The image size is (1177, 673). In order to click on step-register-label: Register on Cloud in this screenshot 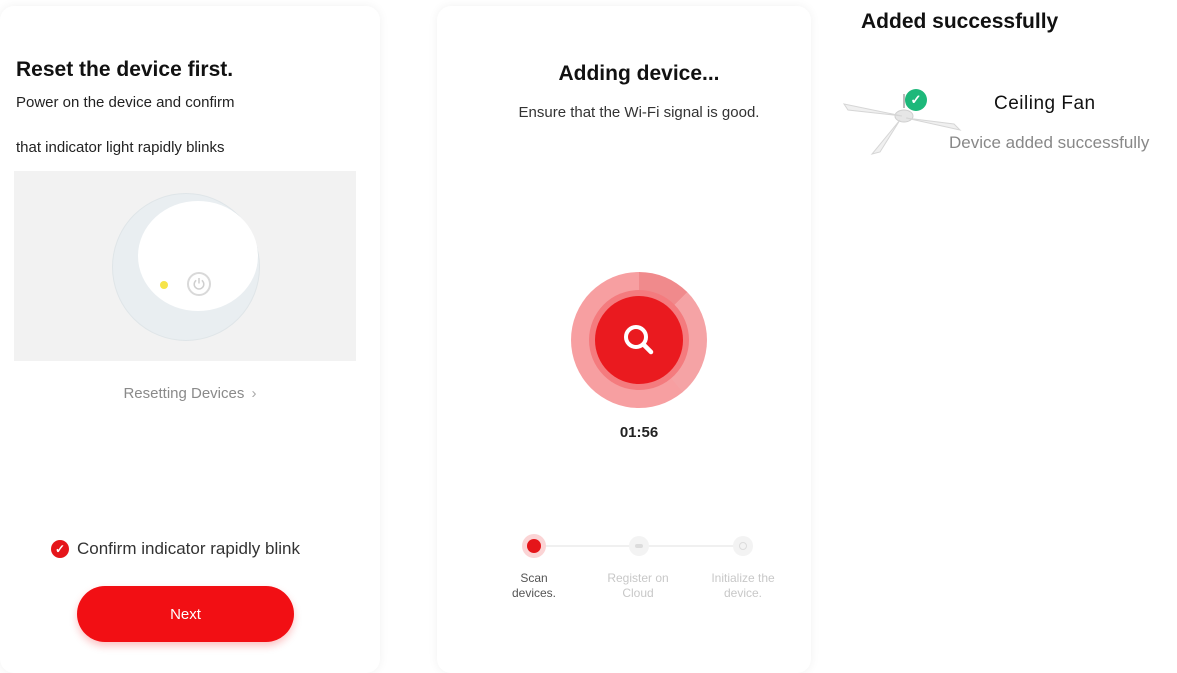, I will do `click(638, 586)`.